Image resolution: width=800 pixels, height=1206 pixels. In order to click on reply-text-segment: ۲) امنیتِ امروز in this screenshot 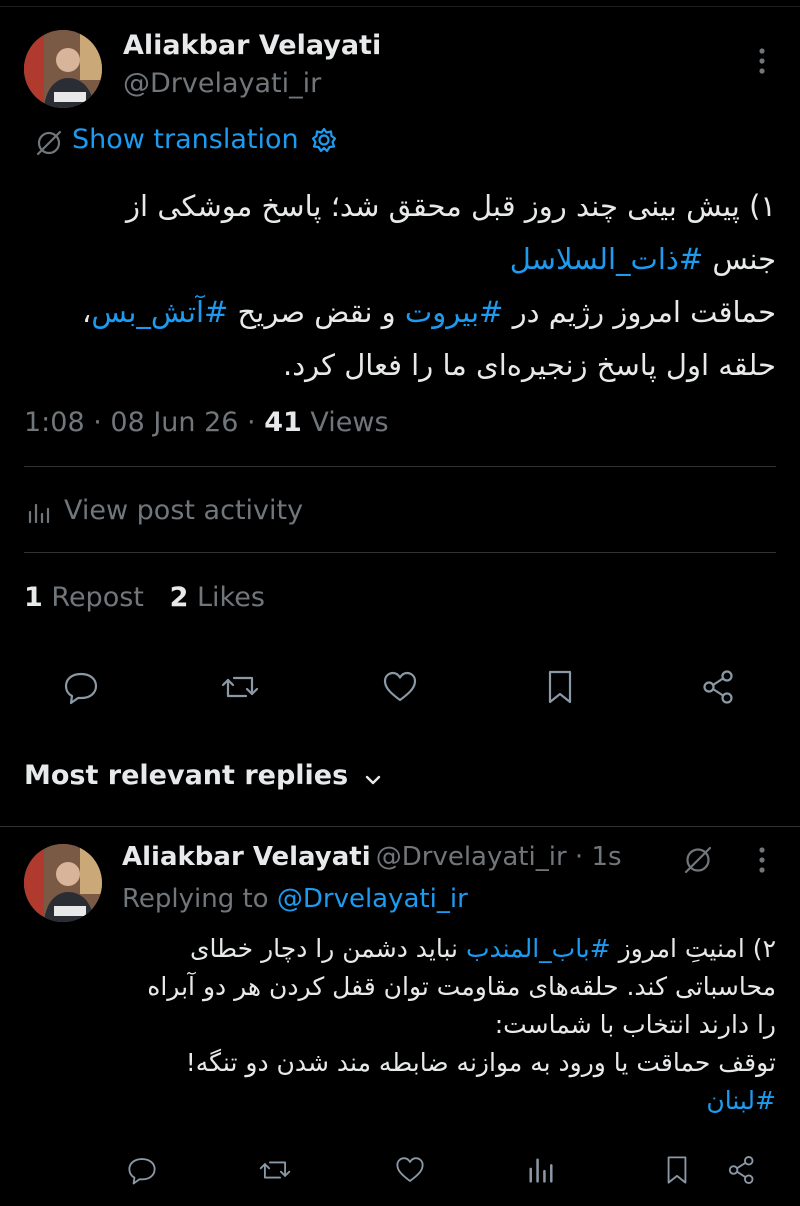, I will do `click(693, 948)`.